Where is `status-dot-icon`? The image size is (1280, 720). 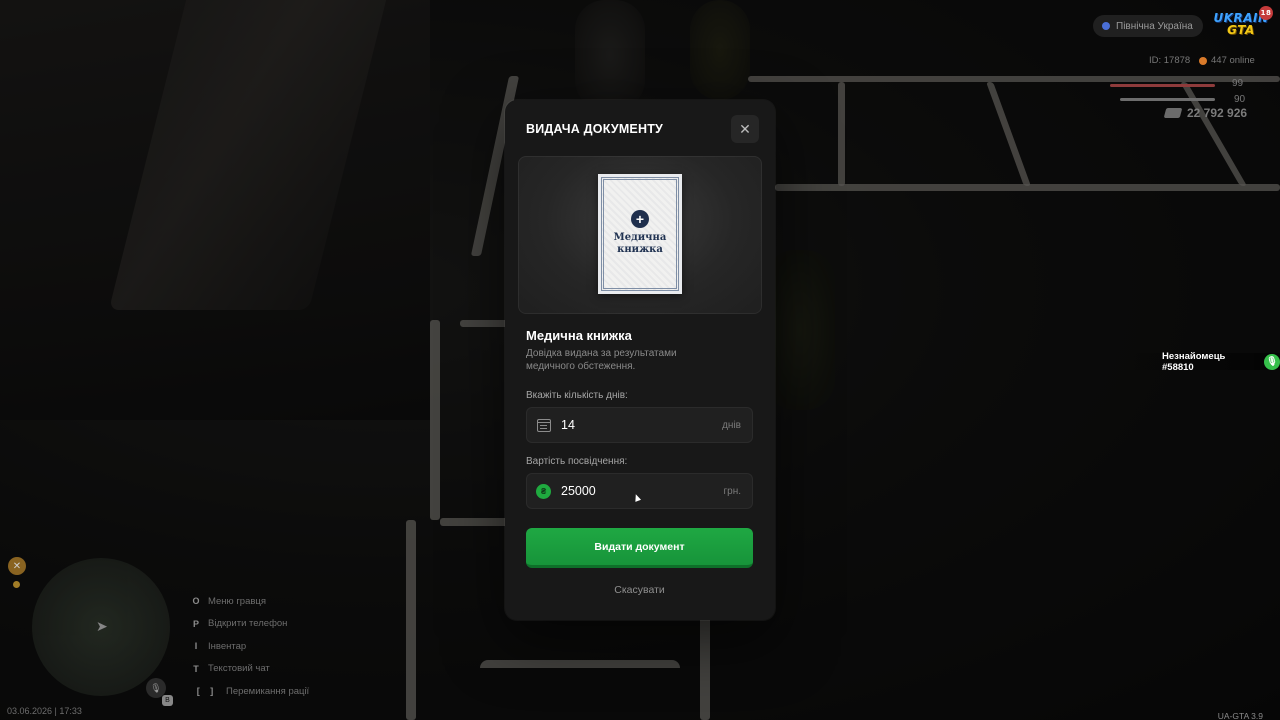 status-dot-icon is located at coordinates (16, 584).